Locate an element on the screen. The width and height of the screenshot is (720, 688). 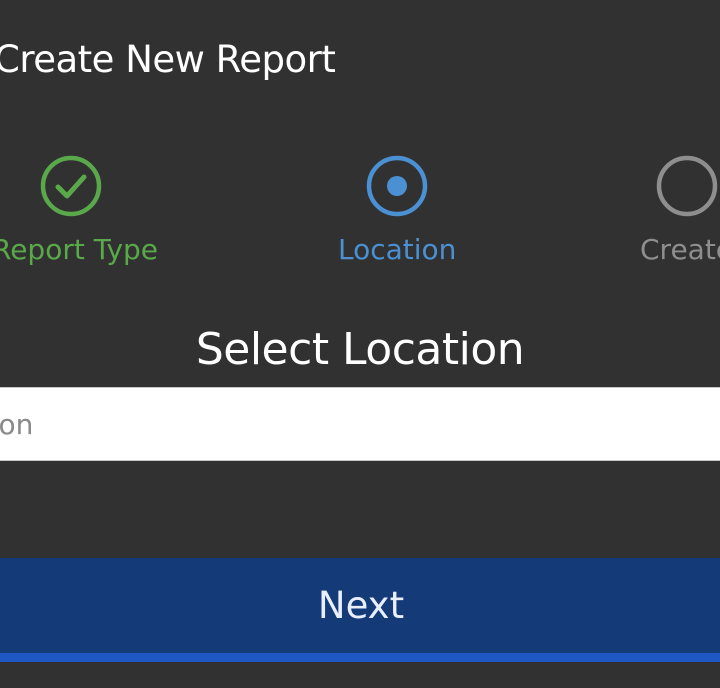
location-input is located at coordinates (360, 424).